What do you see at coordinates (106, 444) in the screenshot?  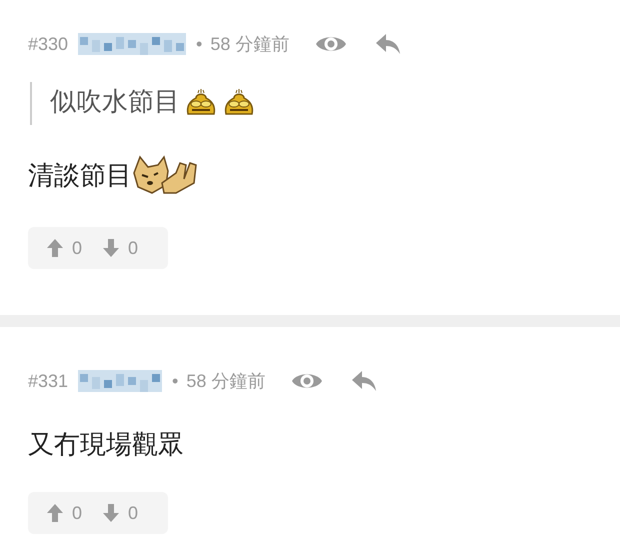 I see `post-text: 又冇現場觀眾` at bounding box center [106, 444].